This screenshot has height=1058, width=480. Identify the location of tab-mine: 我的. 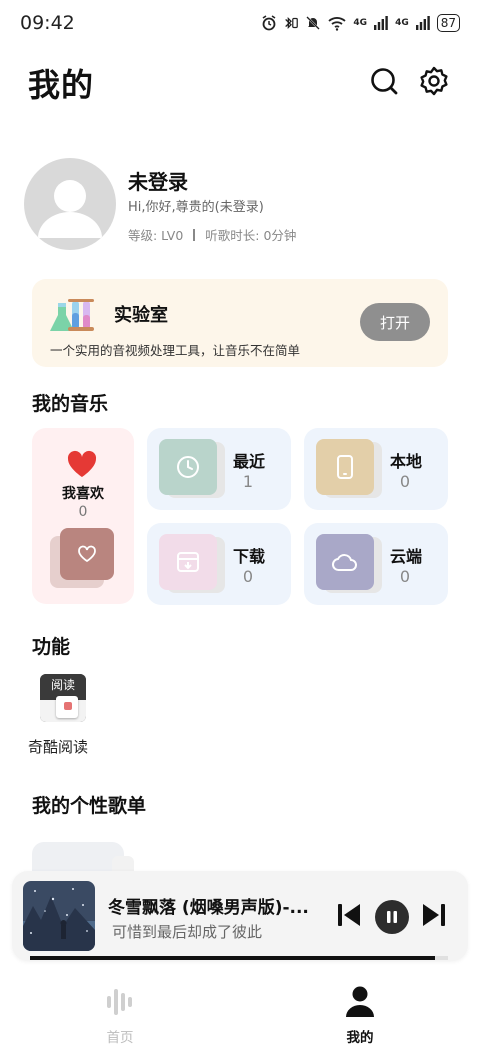
(360, 1015).